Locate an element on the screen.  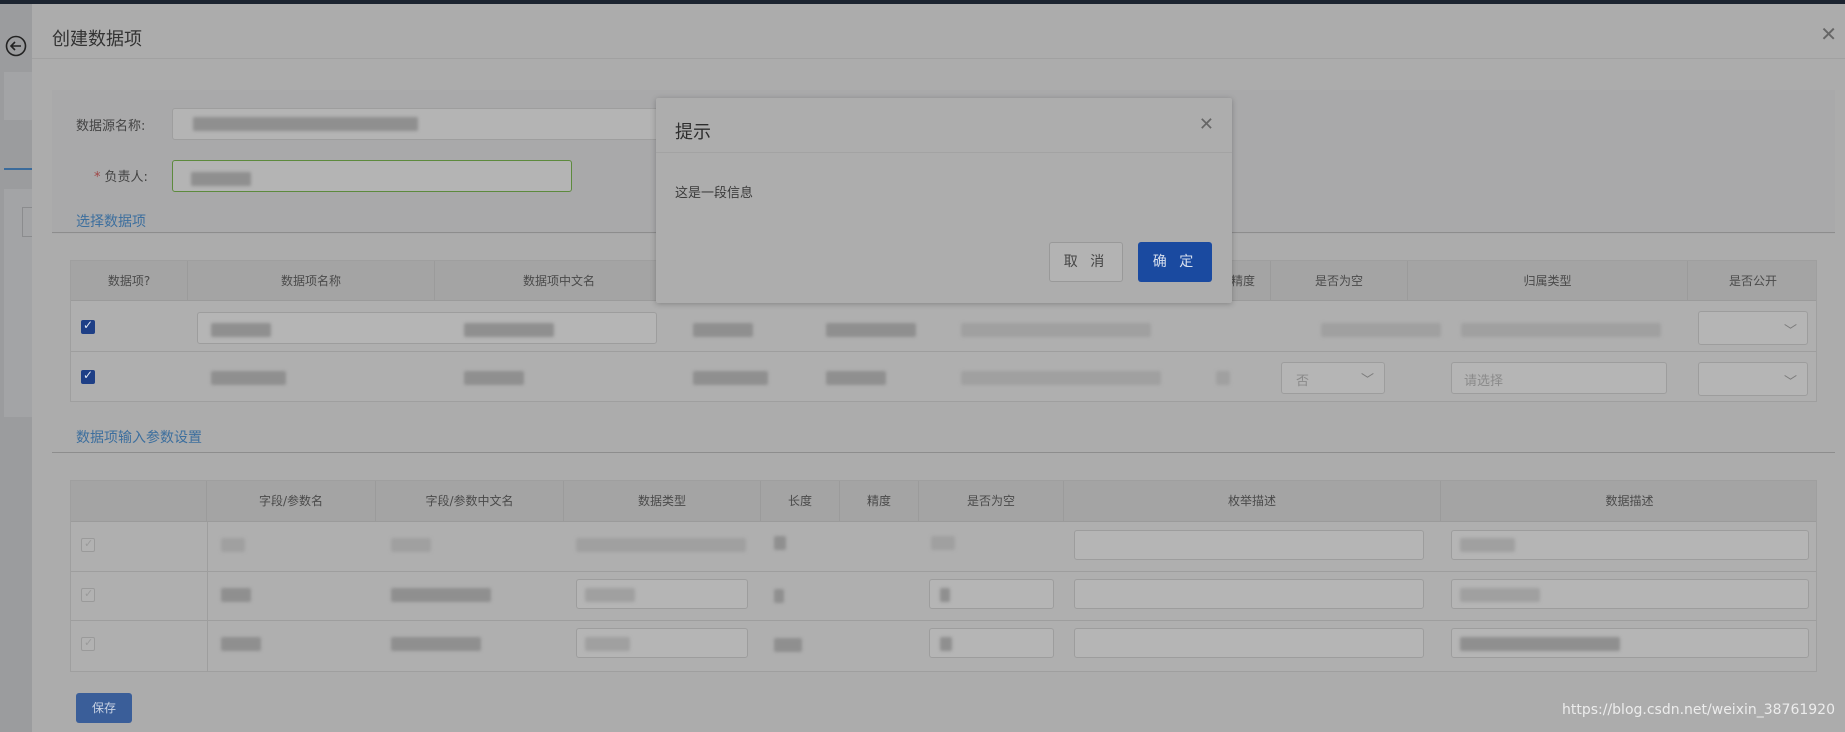
cancel-button: 取 消 is located at coordinates (1086, 262).